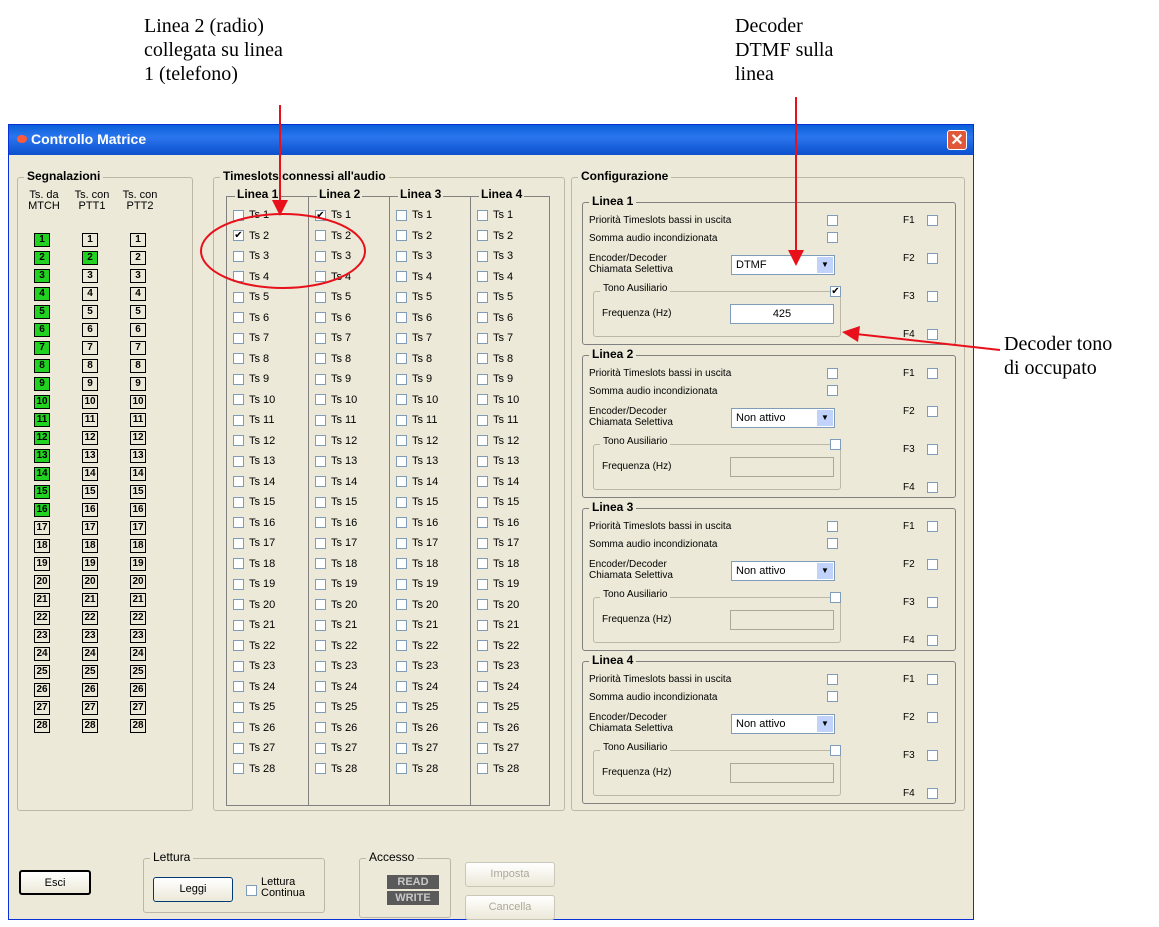 Image resolution: width=1159 pixels, height=927 pixels. What do you see at coordinates (283, 251) in the screenshot?
I see `highlight-circle` at bounding box center [283, 251].